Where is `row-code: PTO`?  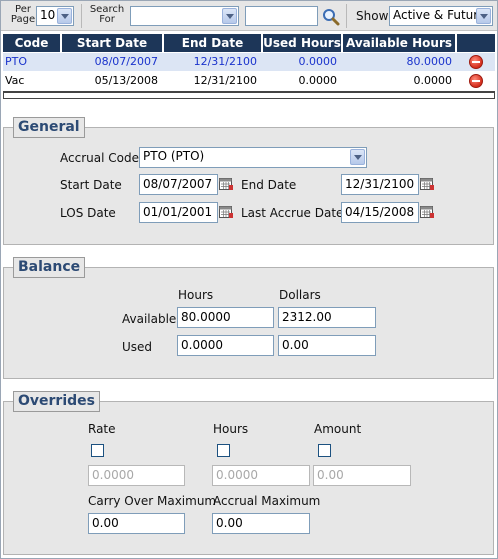
row-code: PTO is located at coordinates (16, 62).